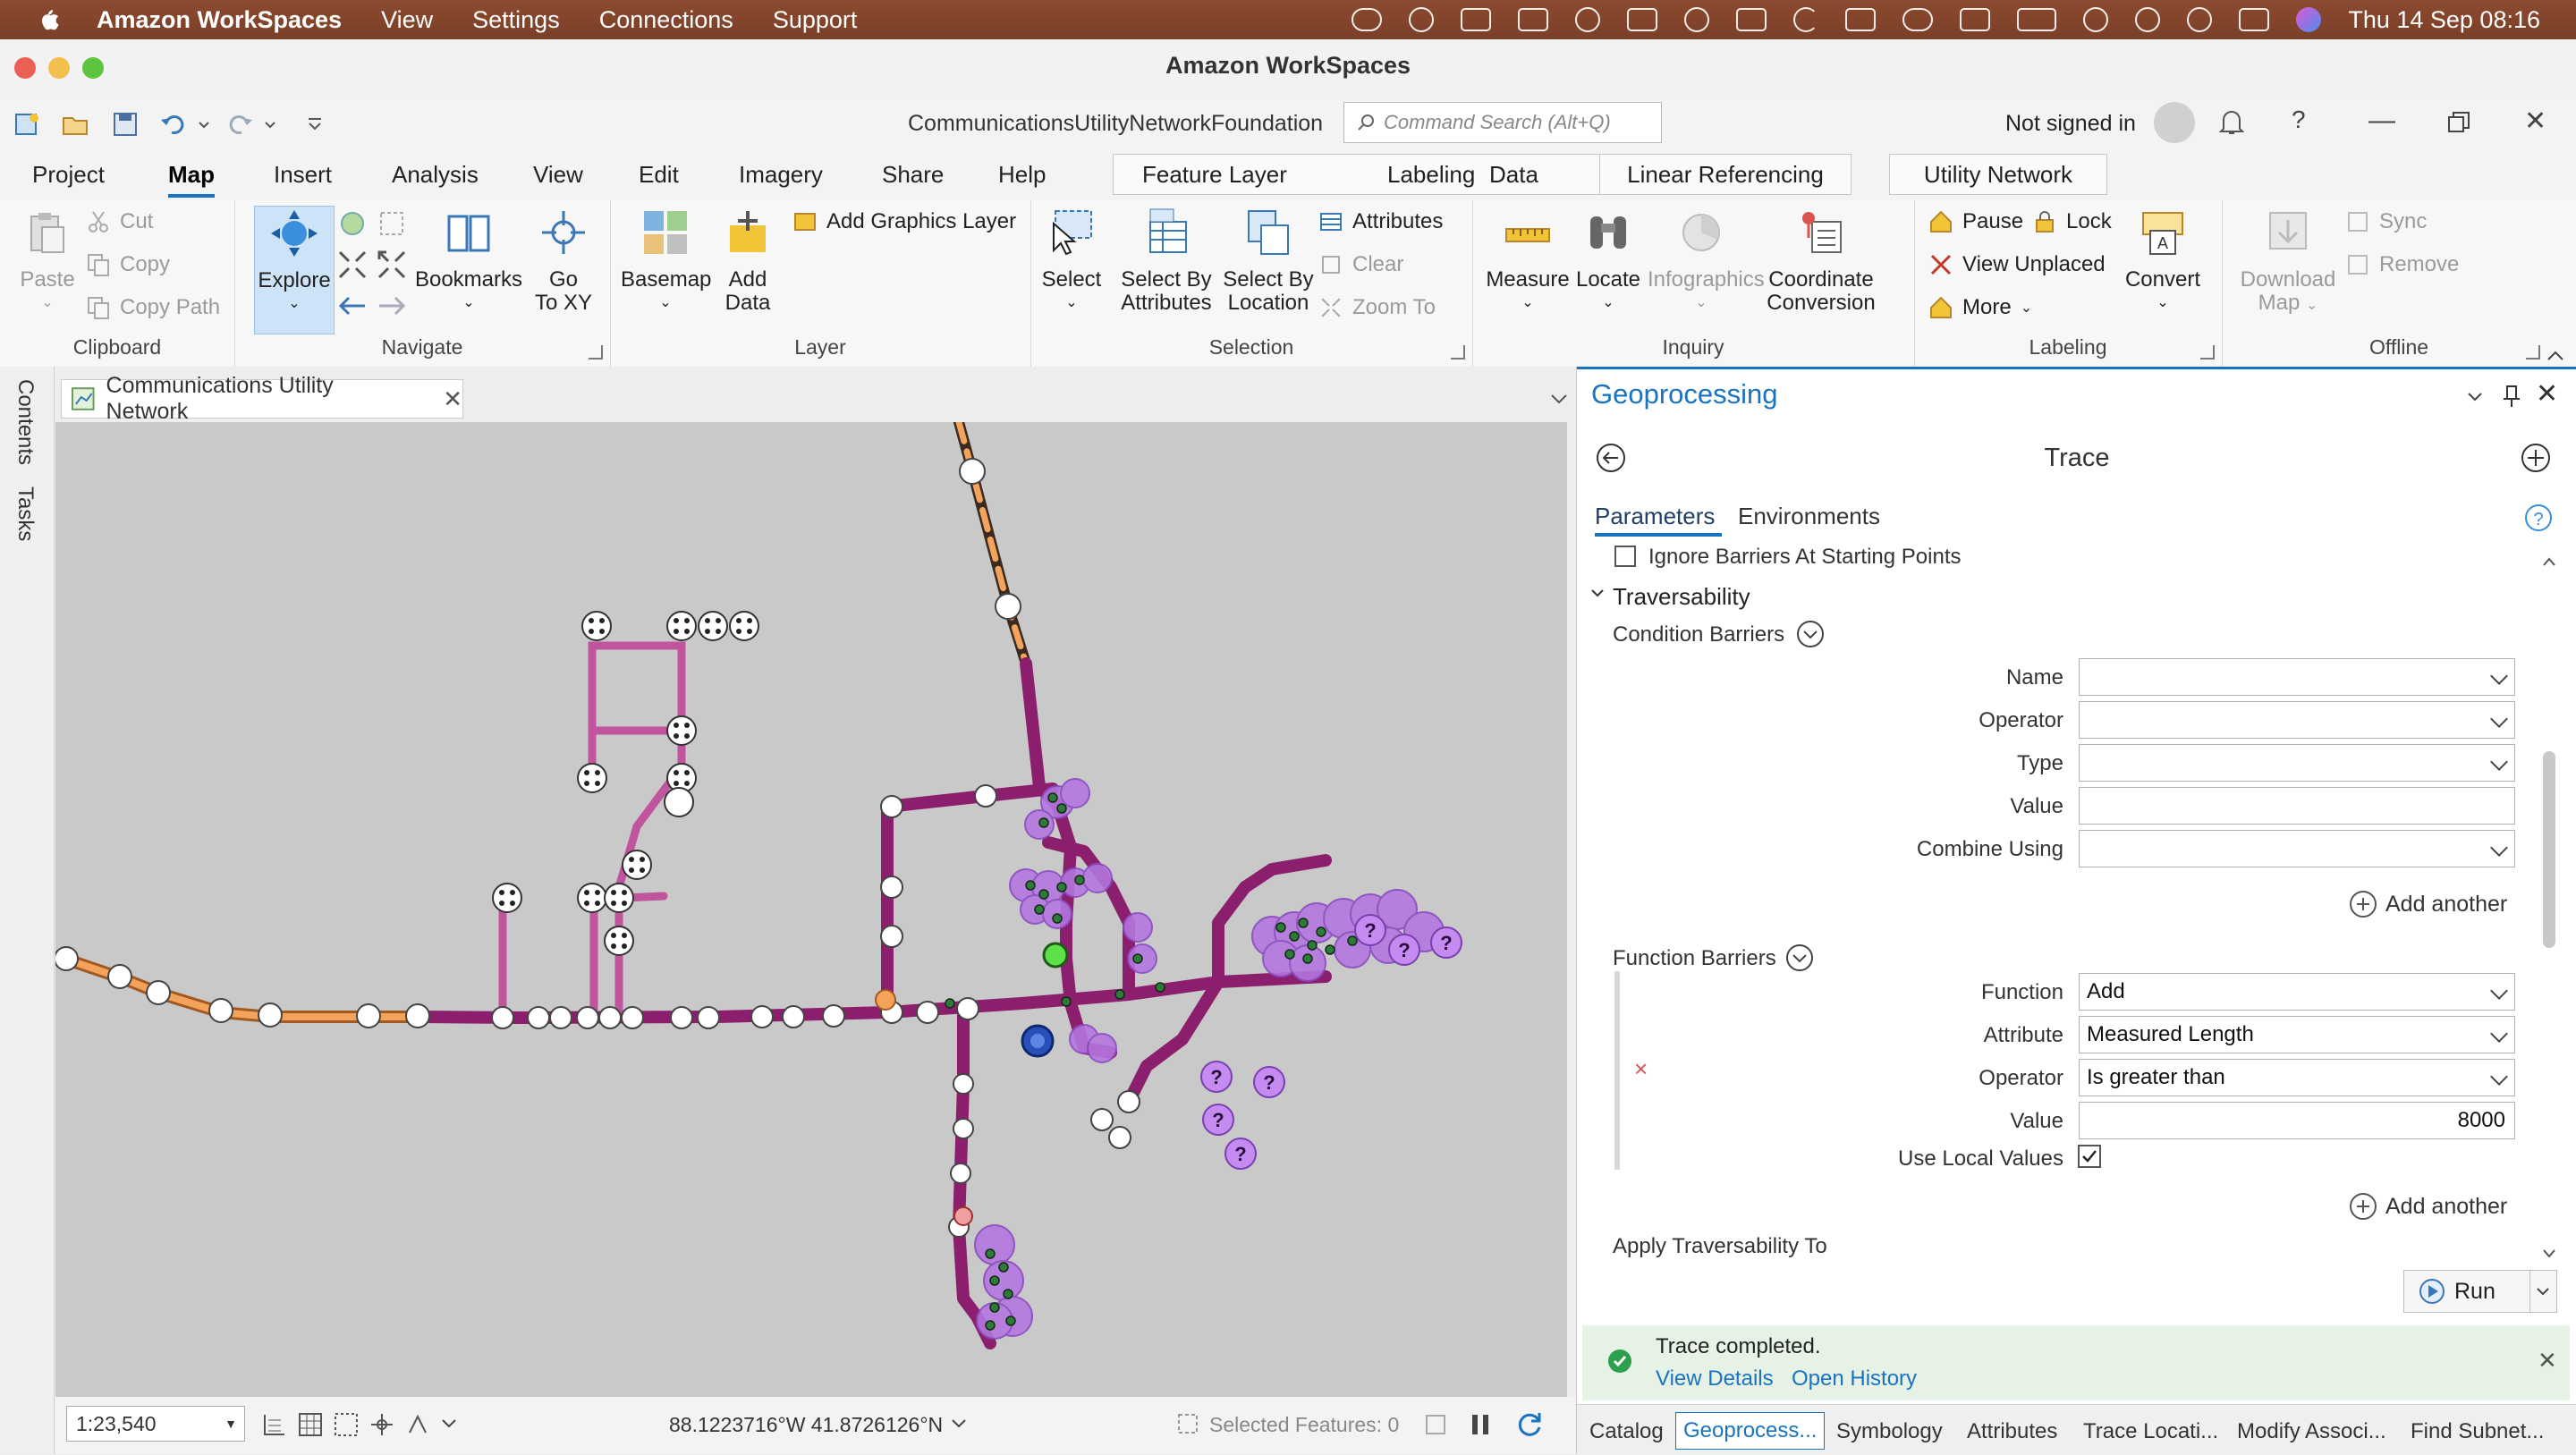 The image size is (2576, 1455). I want to click on cloud-icon, so click(1367, 19).